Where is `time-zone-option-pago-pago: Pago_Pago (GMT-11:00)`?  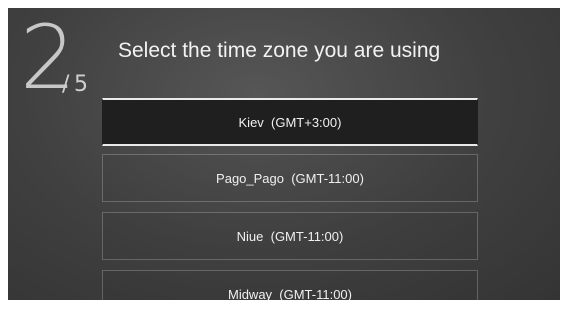 time-zone-option-pago-pago: Pago_Pago (GMT-11:00) is located at coordinates (290, 178).